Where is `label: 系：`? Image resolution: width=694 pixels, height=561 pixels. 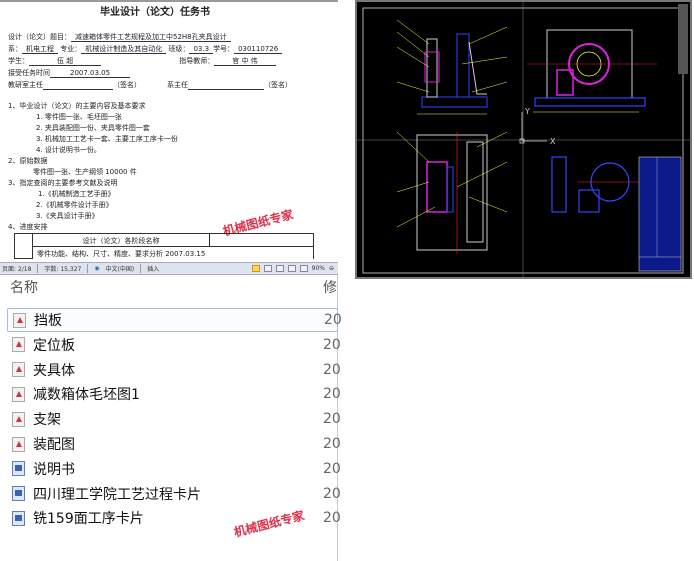 label: 系： is located at coordinates (15, 49).